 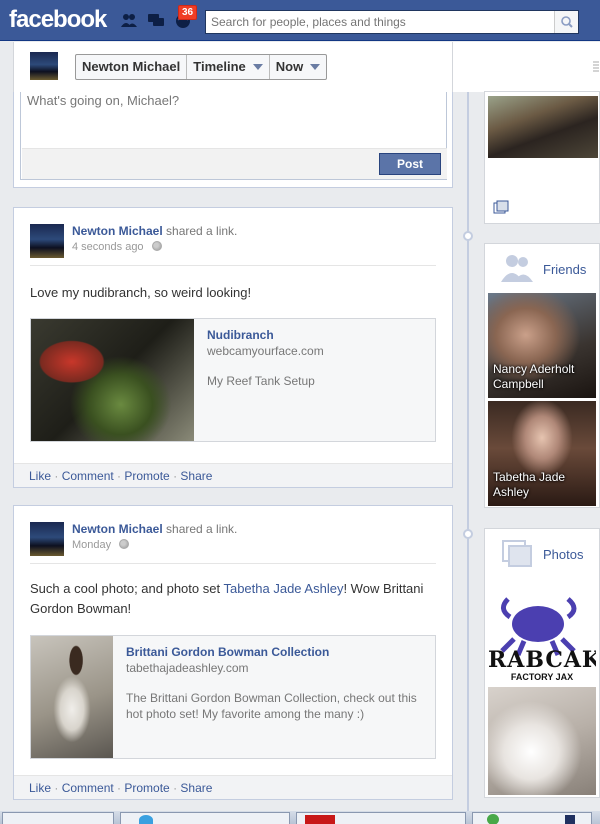 I want to click on timestamp-link: 4 seconds ago, so click(x=108, y=247).